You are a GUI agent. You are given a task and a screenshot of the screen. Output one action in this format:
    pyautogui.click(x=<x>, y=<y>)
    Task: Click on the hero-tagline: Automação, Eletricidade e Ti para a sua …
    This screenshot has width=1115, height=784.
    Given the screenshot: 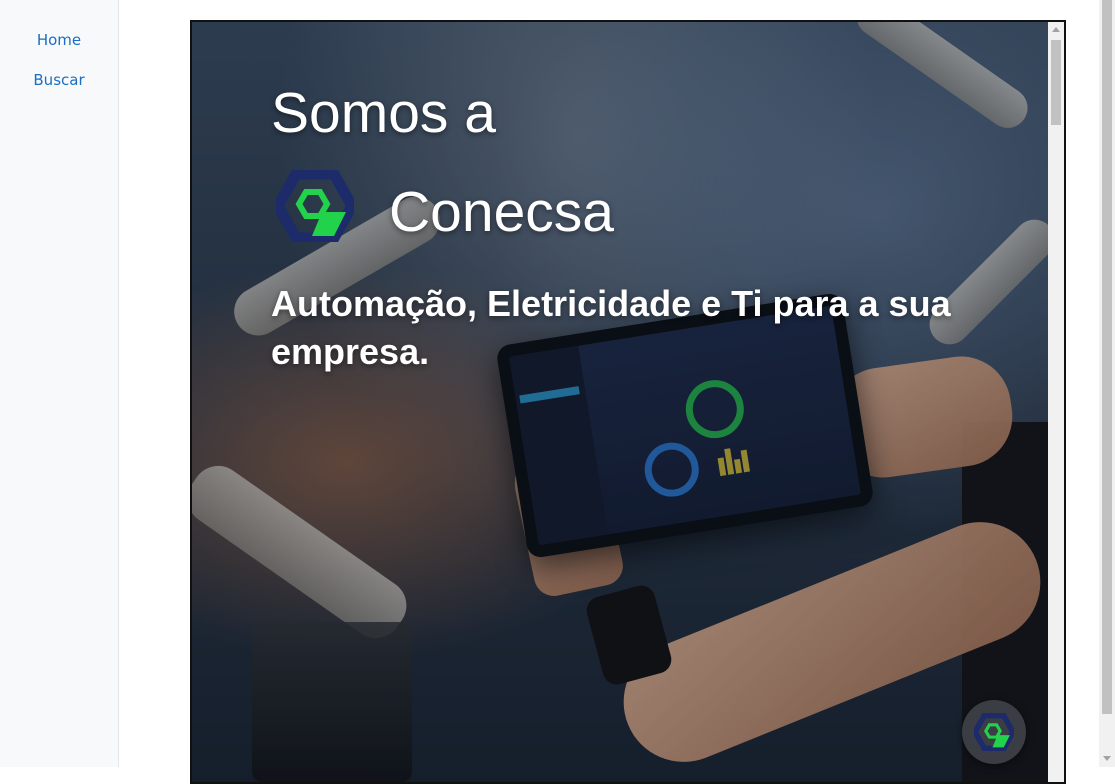 What is the action you would take?
    pyautogui.click(x=611, y=327)
    